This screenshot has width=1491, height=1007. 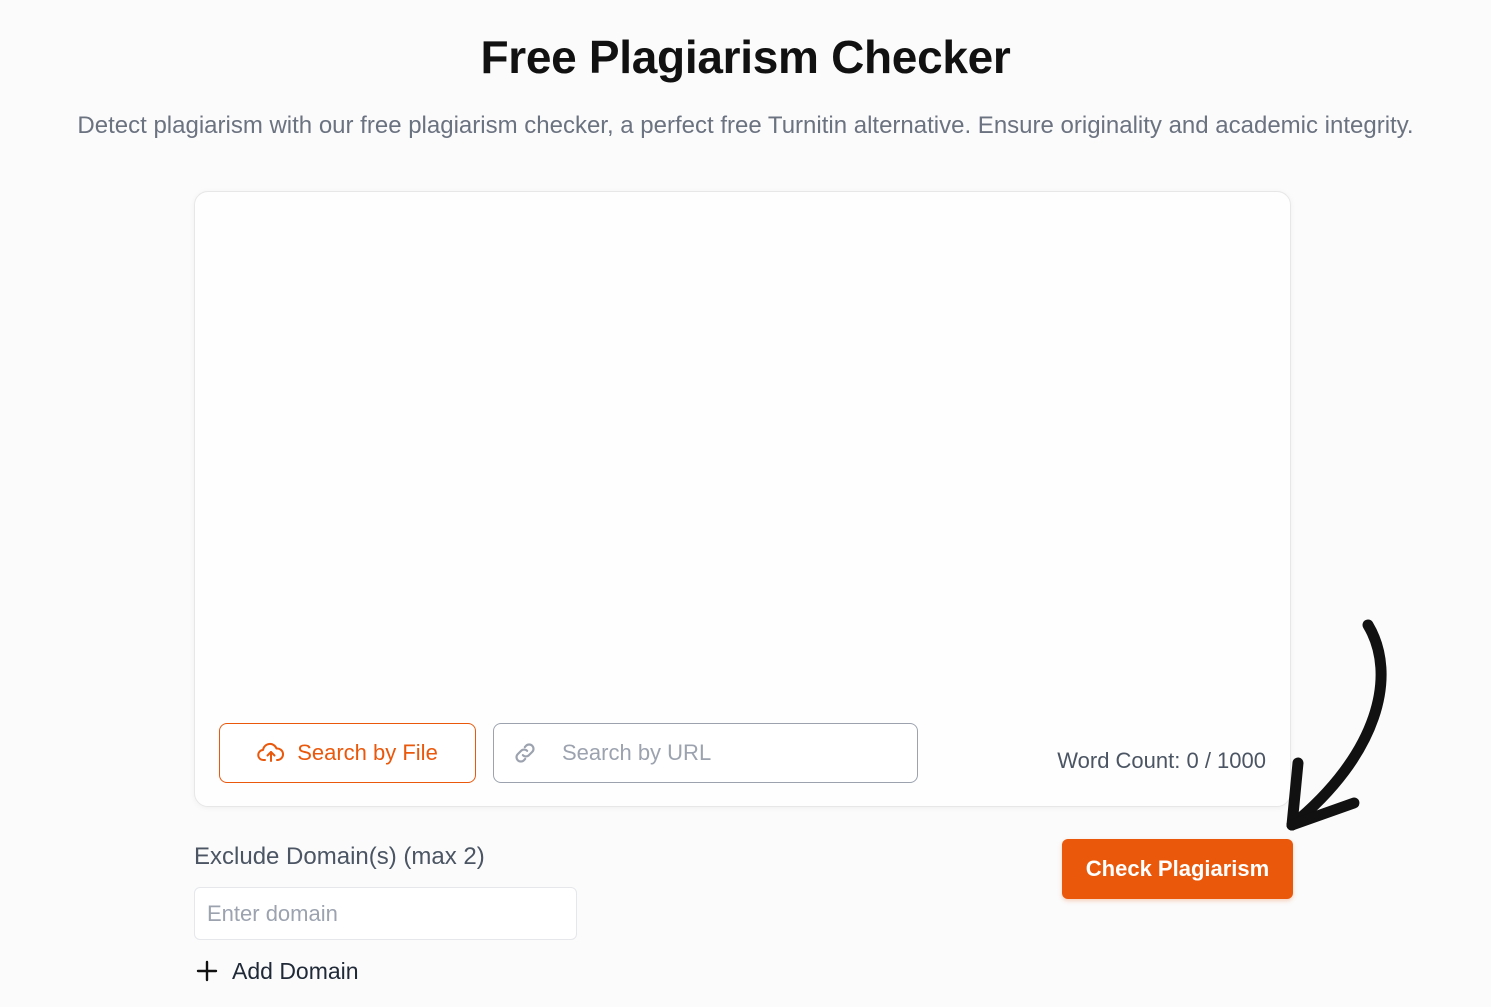 I want to click on check-plagiarism-button: Check Plagiarism, so click(x=1177, y=869).